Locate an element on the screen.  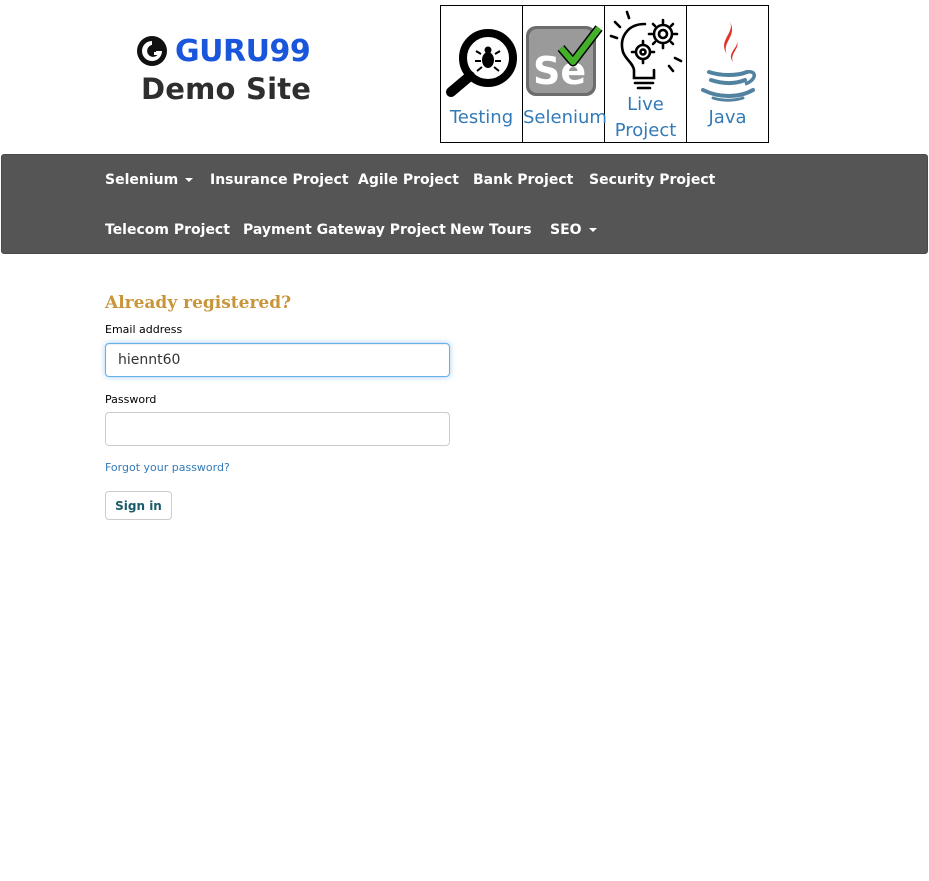
forgot-password-link: Forgot your password? is located at coordinates (167, 467).